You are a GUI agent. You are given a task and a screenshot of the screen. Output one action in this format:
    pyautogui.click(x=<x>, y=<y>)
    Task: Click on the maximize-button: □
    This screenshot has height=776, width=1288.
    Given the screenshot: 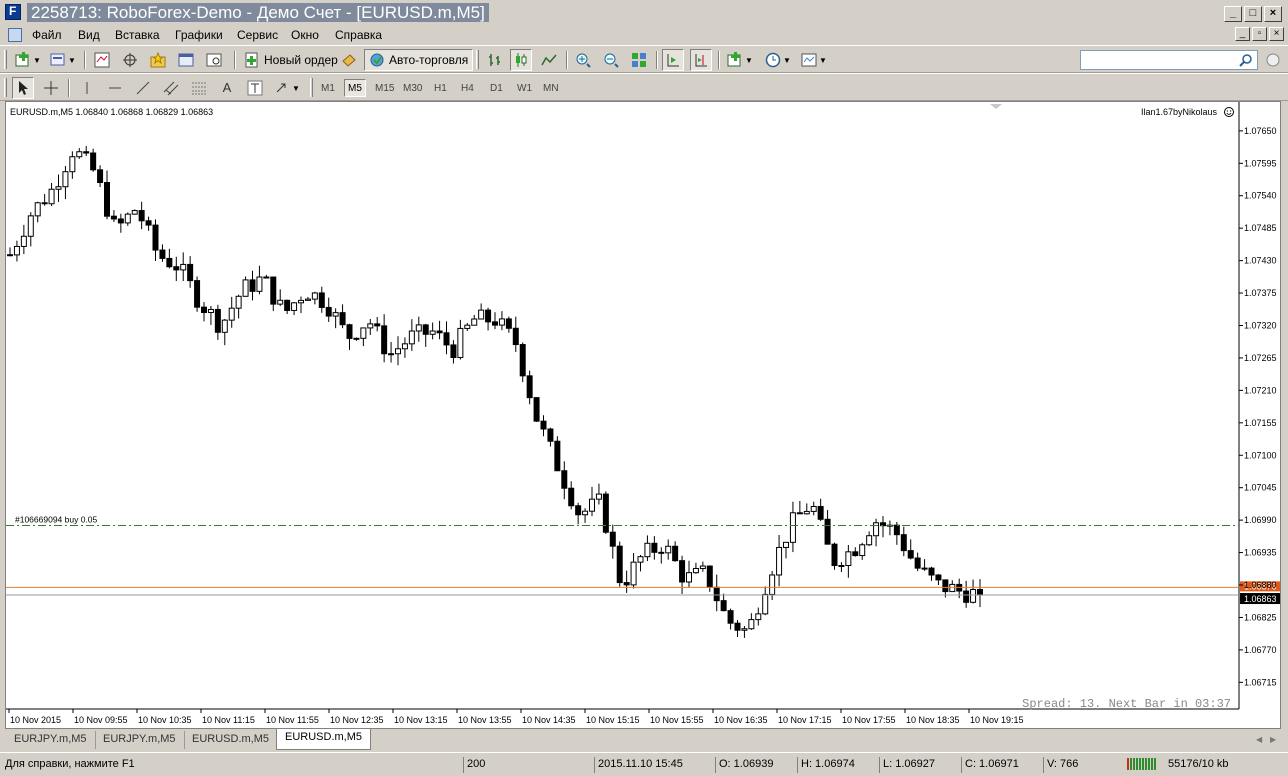 What is the action you would take?
    pyautogui.click(x=1253, y=14)
    